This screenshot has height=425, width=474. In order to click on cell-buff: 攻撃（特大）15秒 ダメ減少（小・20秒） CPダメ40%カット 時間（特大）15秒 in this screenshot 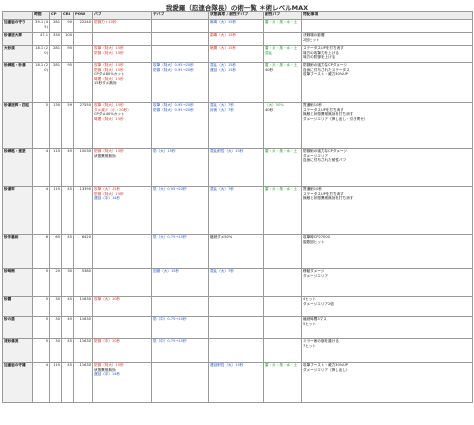, I will do `click(122, 125)`.